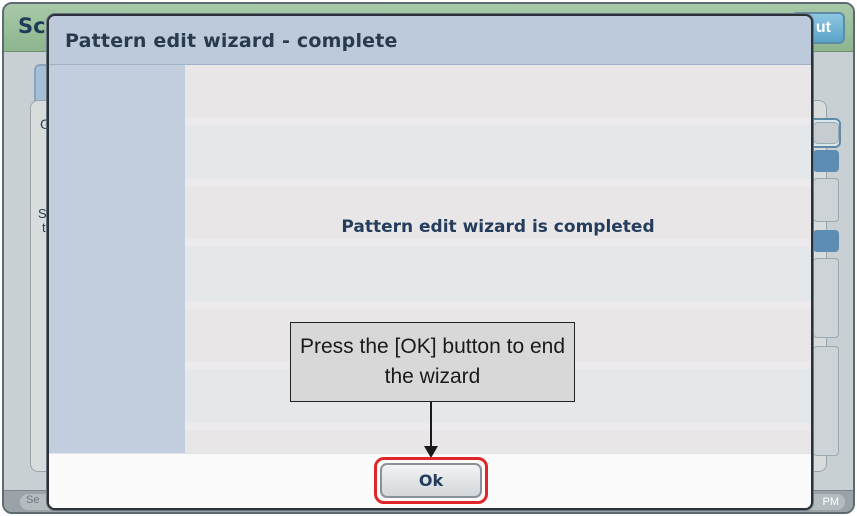 This screenshot has height=516, width=857. What do you see at coordinates (498, 227) in the screenshot?
I see `completion-message: Pattern edit wizard is completed` at bounding box center [498, 227].